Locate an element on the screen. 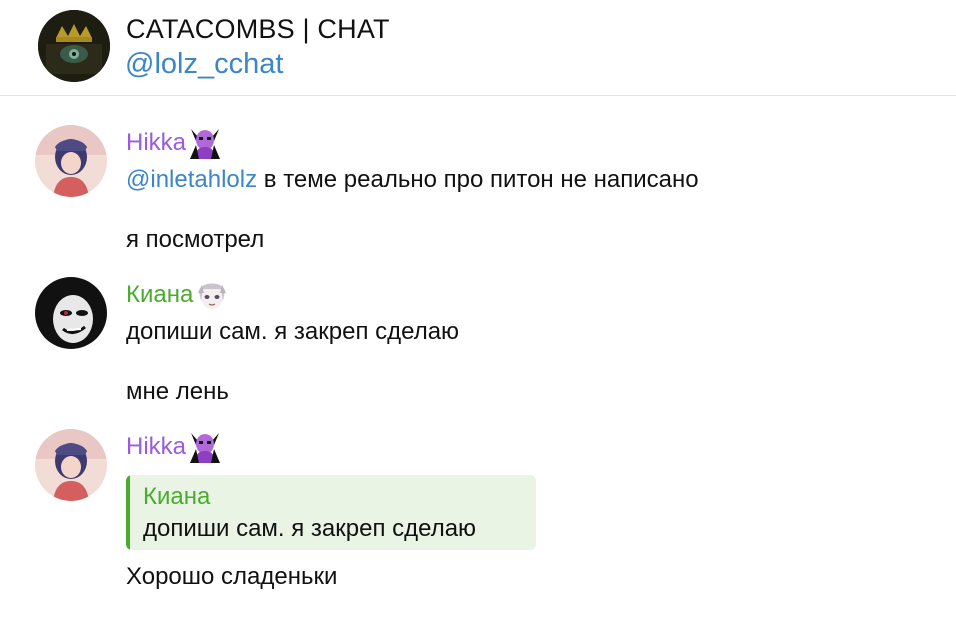 This screenshot has height=621, width=956. author-name: Киана is located at coordinates (160, 294).